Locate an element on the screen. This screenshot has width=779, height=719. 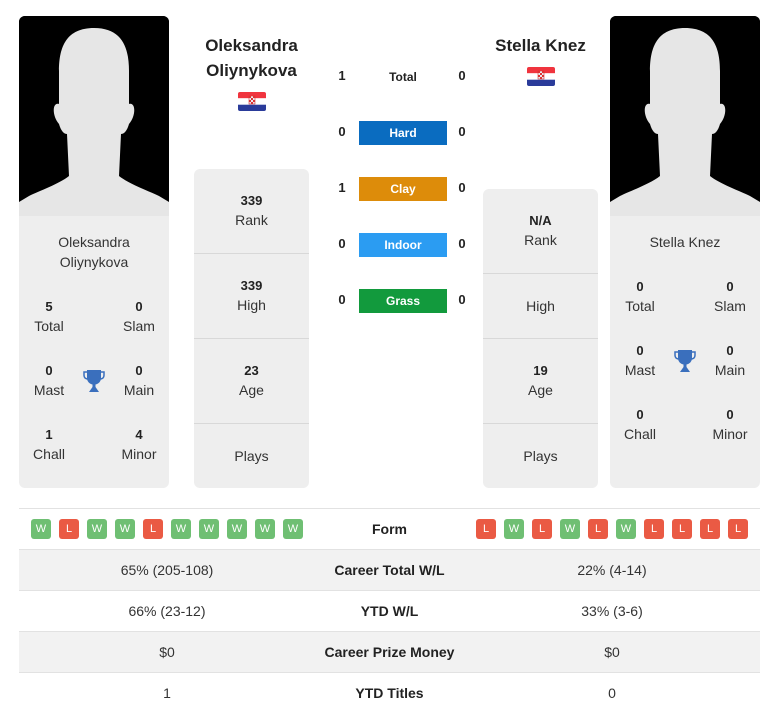
age-label: Age is located at coordinates (540, 390).